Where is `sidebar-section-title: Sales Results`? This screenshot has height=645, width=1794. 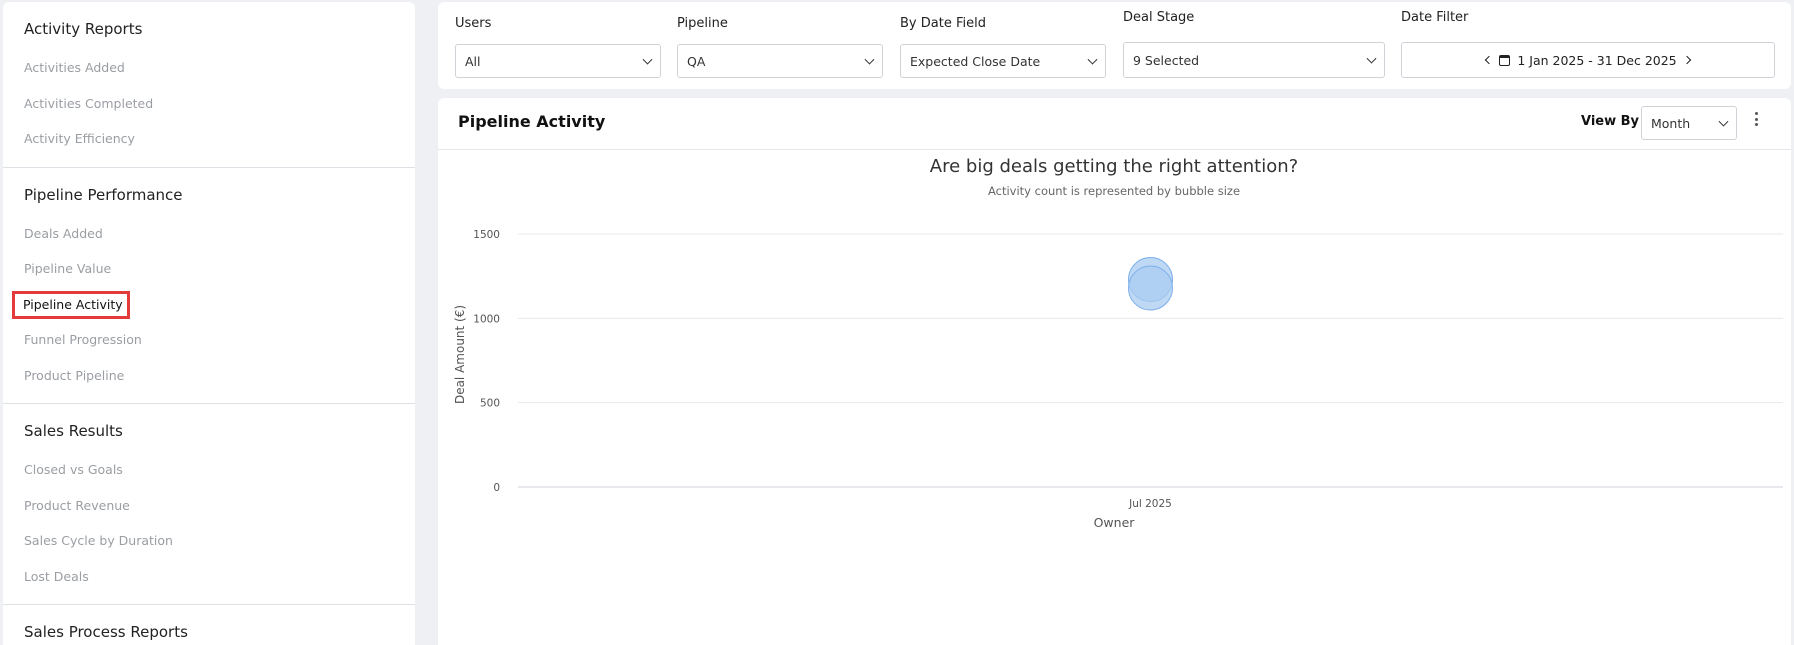 sidebar-section-title: Sales Results is located at coordinates (73, 431).